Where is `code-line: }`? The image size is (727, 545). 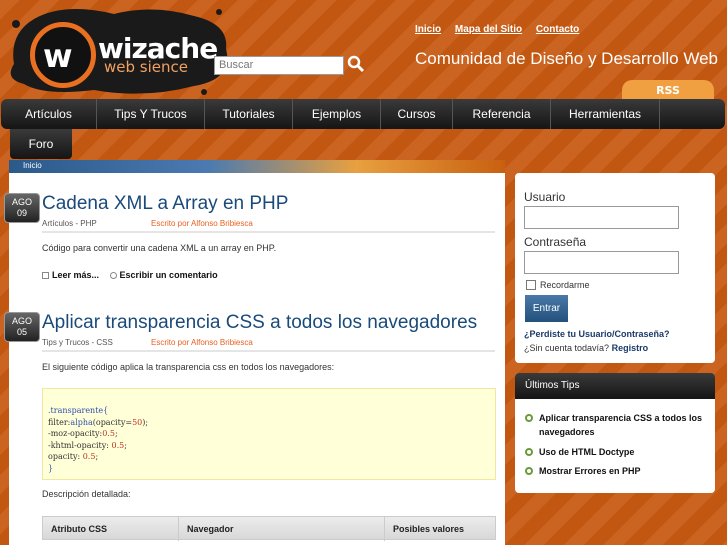
code-line: } is located at coordinates (51, 468).